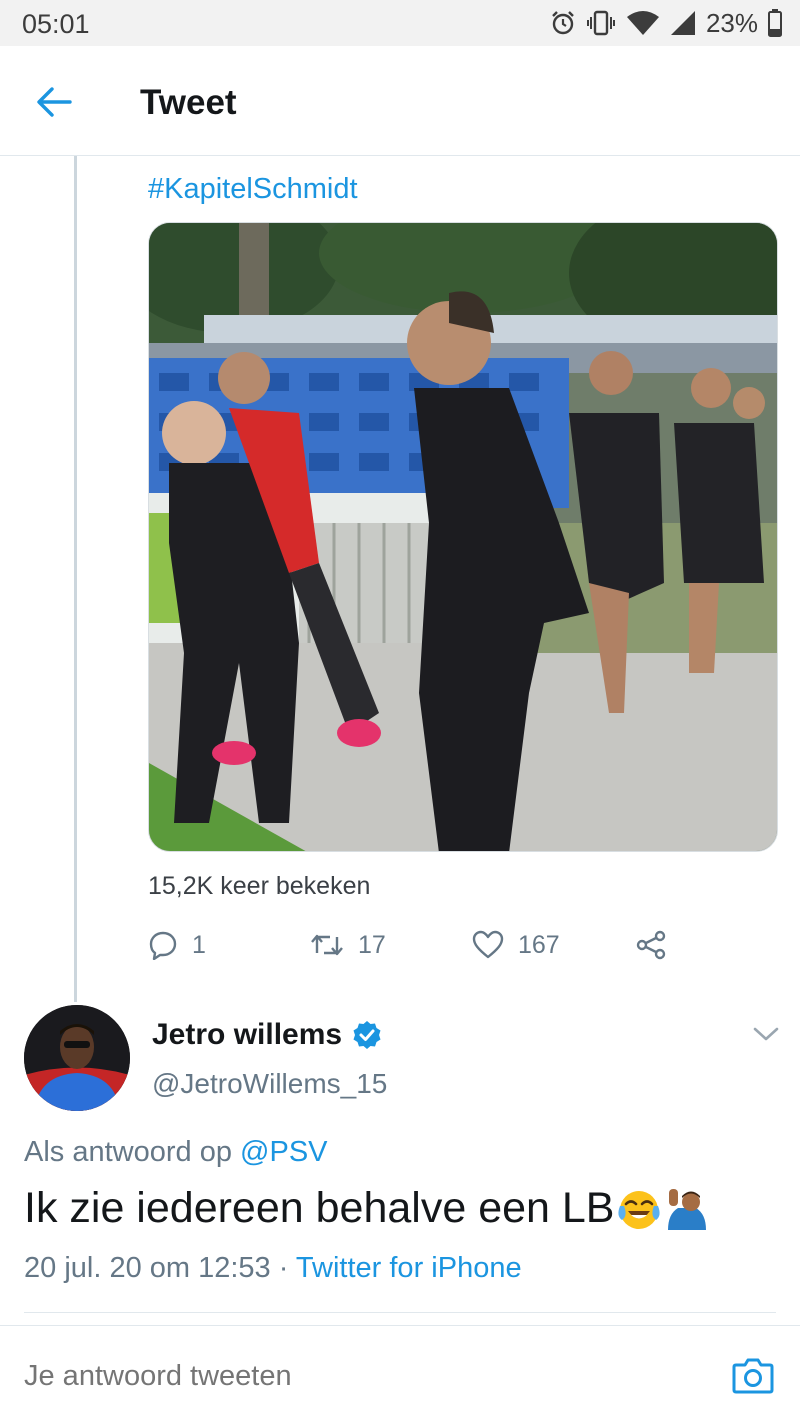 This screenshot has height=1422, width=800. What do you see at coordinates (128, 1152) in the screenshot?
I see `reply-prefix: Als antwoord op` at bounding box center [128, 1152].